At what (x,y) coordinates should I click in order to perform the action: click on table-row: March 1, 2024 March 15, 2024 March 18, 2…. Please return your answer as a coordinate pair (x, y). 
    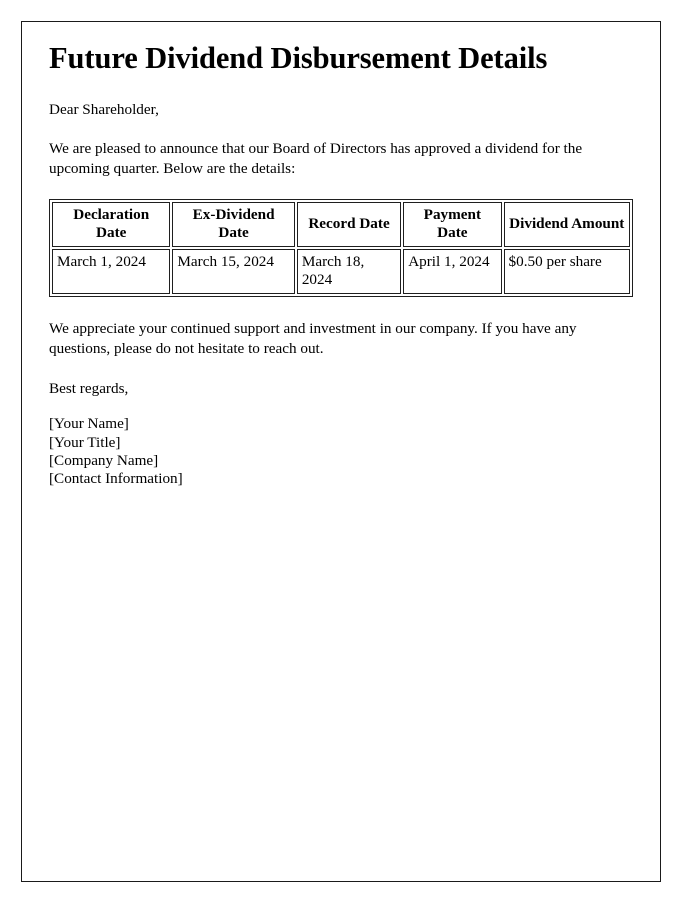
    Looking at the image, I should click on (341, 271).